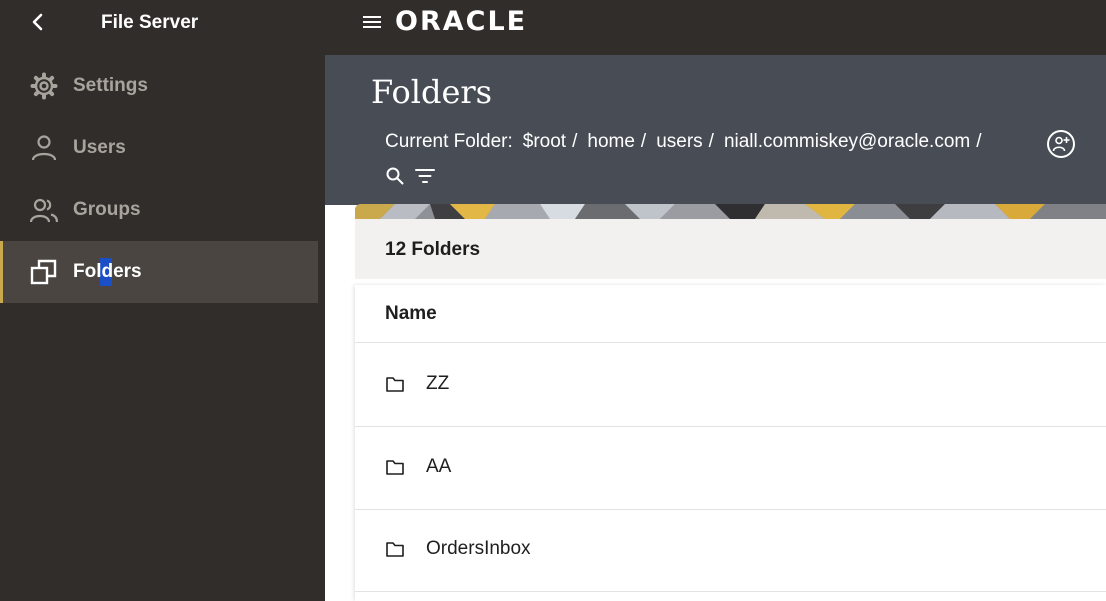 This screenshot has height=601, width=1106. I want to click on back-button, so click(37, 22).